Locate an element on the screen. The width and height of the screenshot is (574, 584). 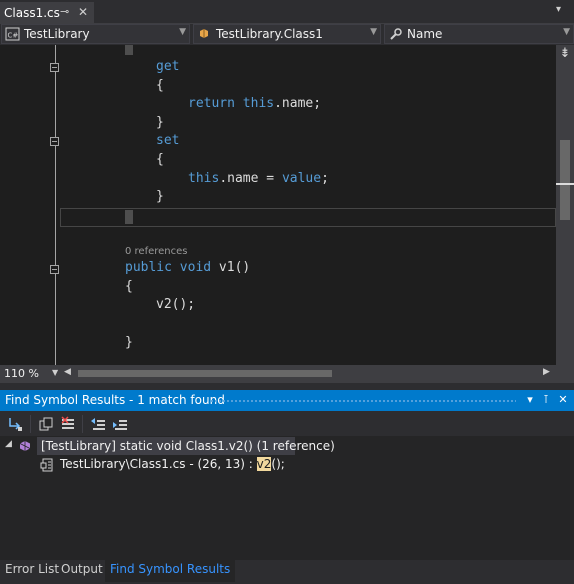
split-window-icon: ⇟ is located at coordinates (565, 54).